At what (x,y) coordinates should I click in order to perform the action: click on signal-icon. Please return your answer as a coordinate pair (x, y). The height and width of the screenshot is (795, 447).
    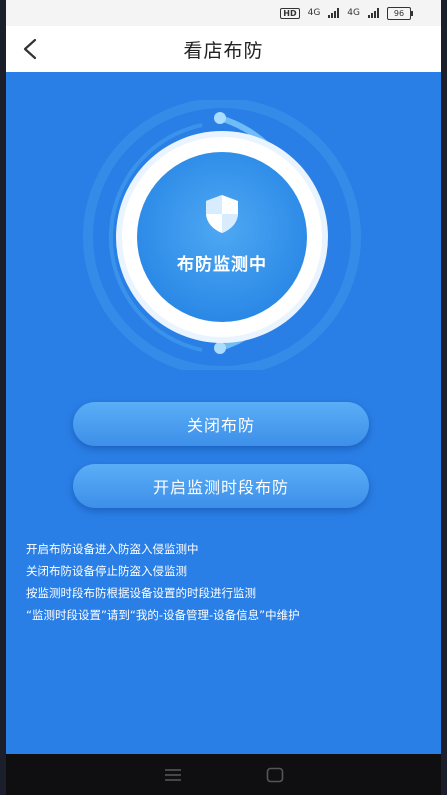
    Looking at the image, I should click on (334, 13).